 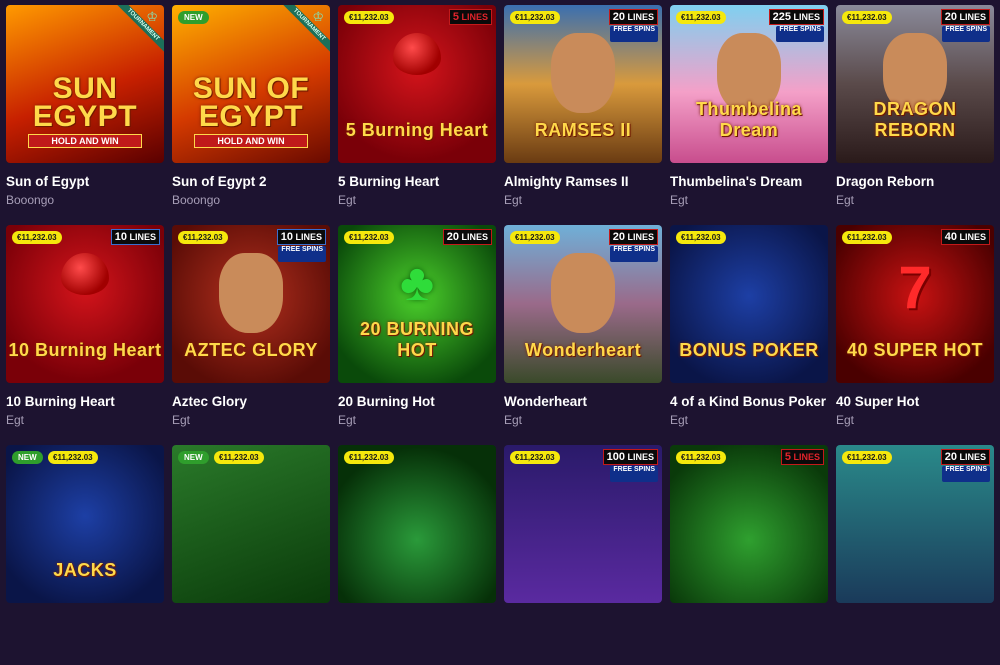 I want to click on game-thumbnail: ♣ €11,232.03 20 LINES 20 BURNING HOT, so click(x=417, y=304).